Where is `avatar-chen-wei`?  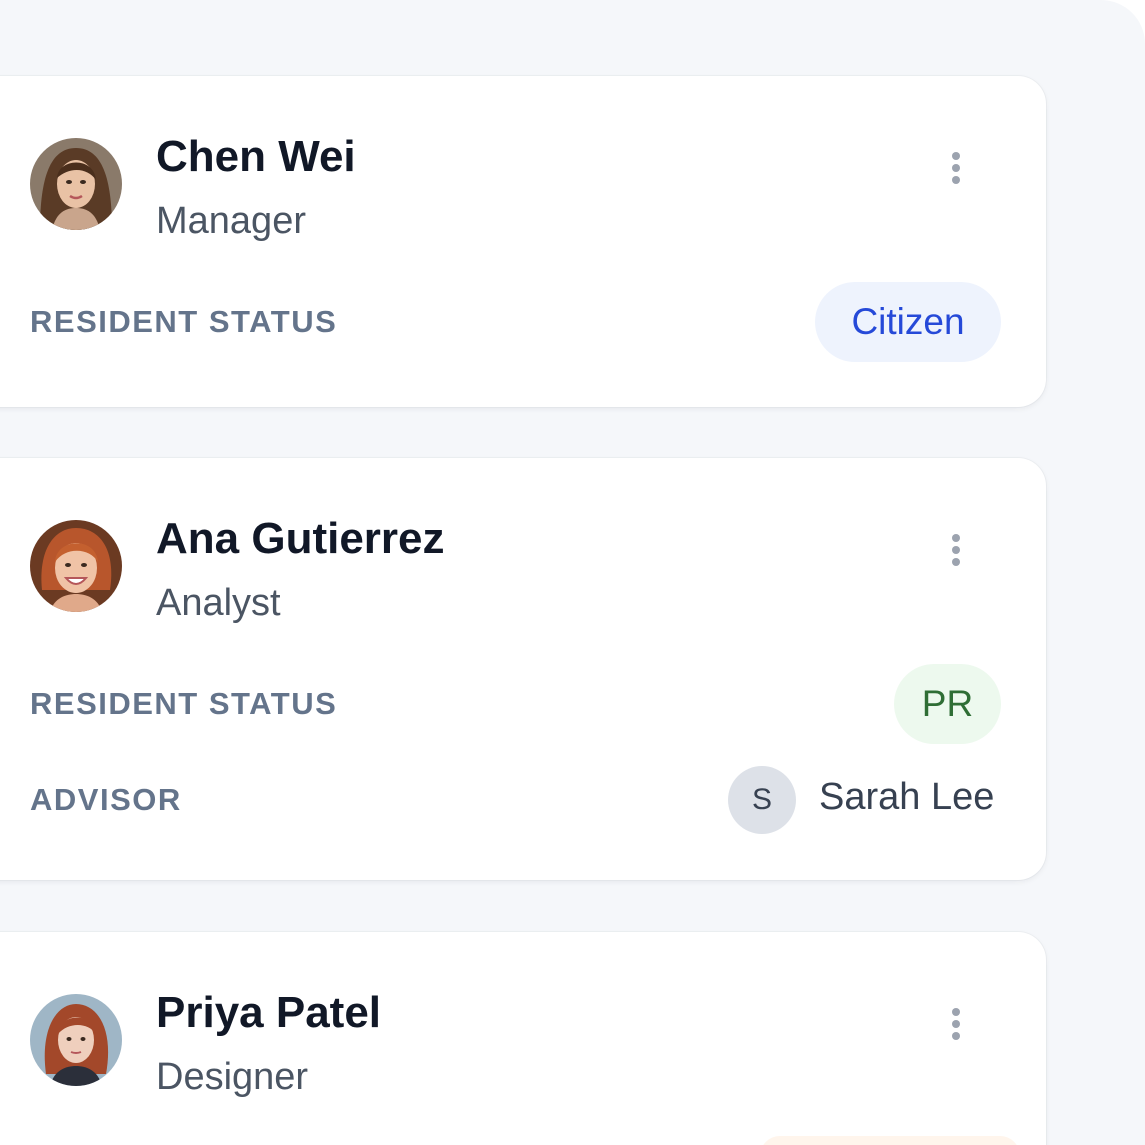 avatar-chen-wei is located at coordinates (76, 184).